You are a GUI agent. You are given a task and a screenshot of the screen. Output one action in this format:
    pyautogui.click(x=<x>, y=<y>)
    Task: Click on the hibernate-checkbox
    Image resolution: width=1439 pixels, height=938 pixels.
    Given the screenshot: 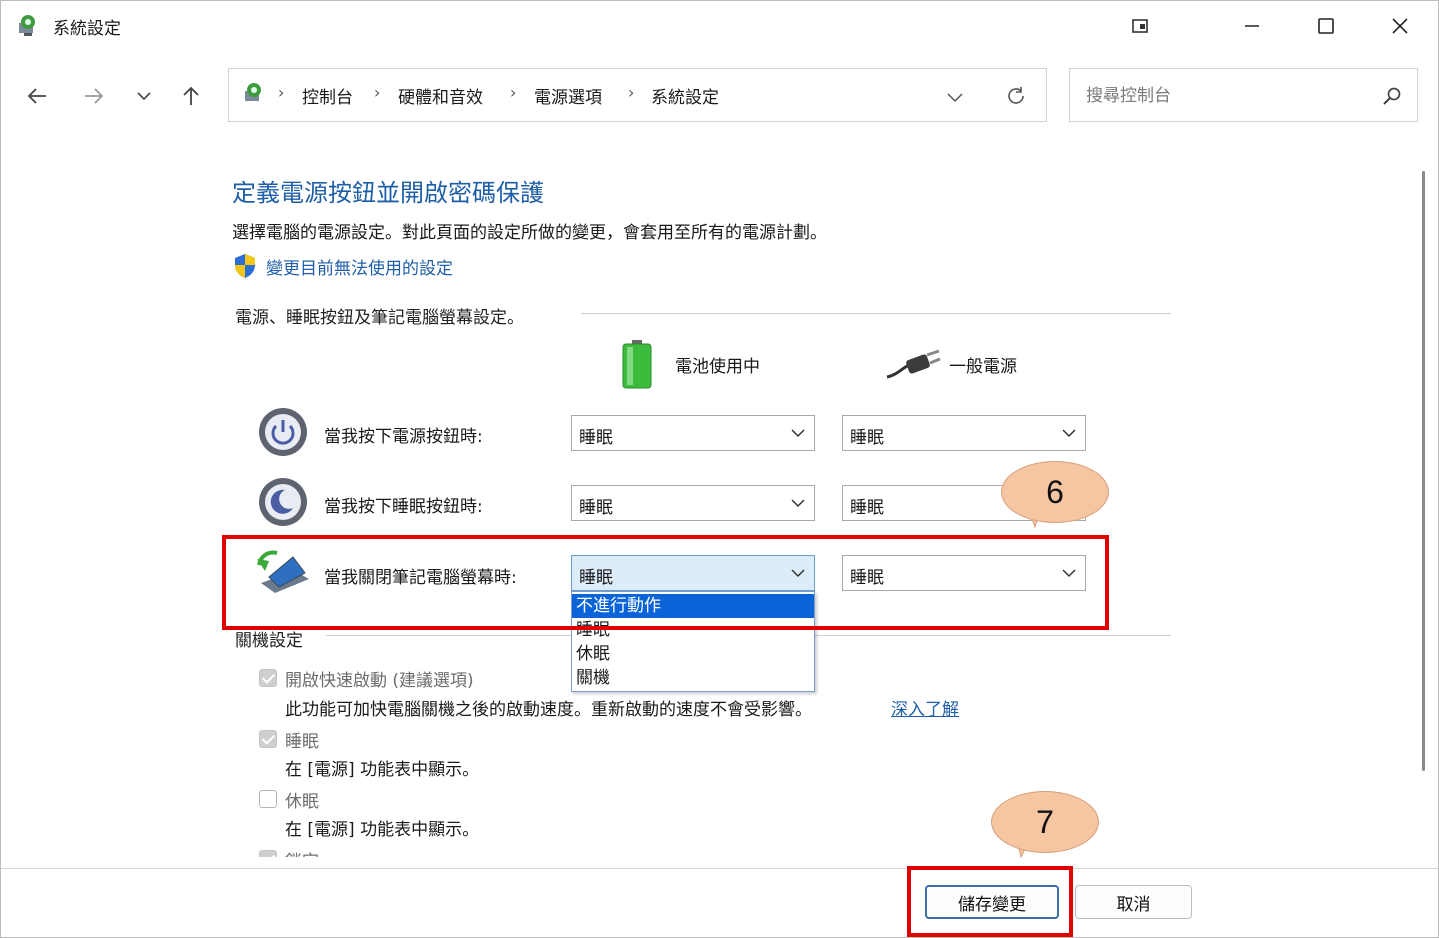 What is the action you would take?
    pyautogui.click(x=268, y=799)
    